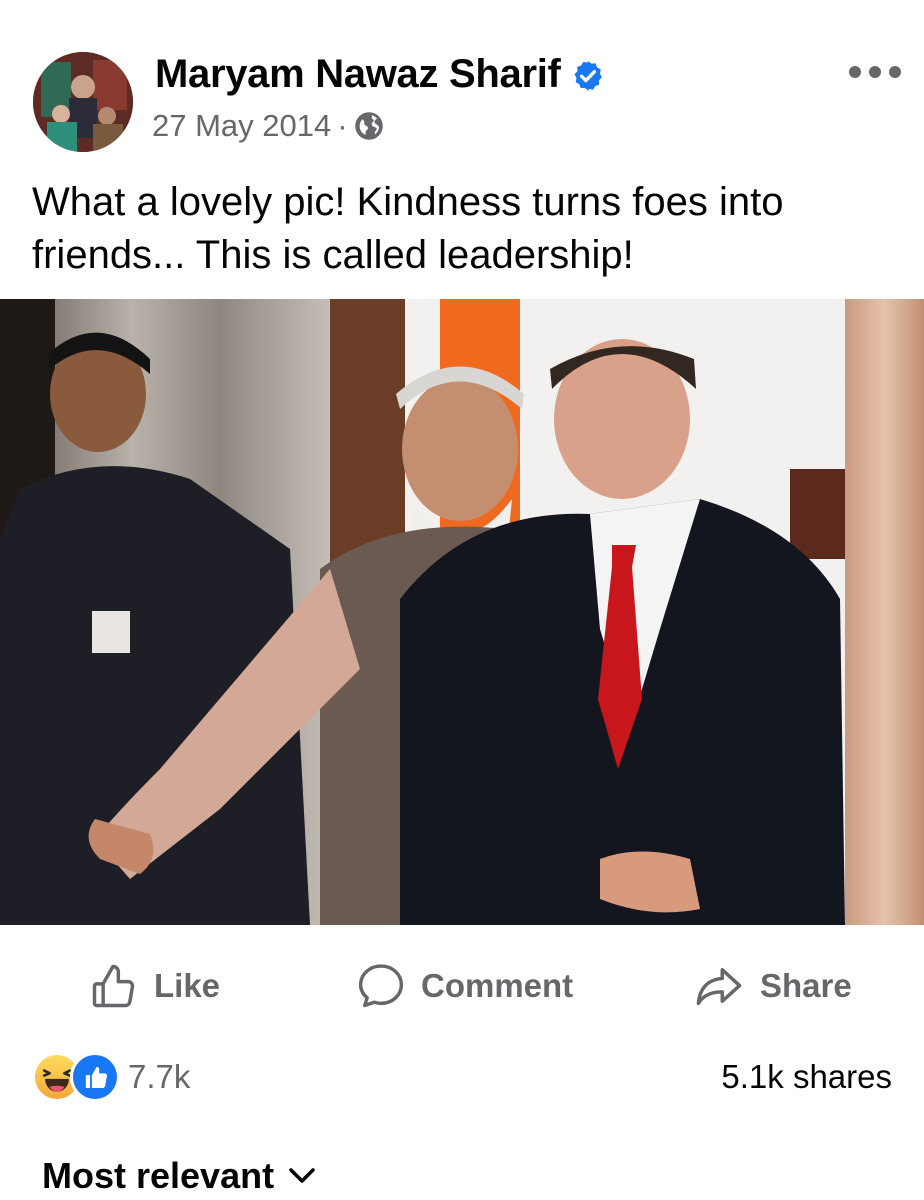 This screenshot has width=924, height=1200. I want to click on share-button: Share, so click(772, 986).